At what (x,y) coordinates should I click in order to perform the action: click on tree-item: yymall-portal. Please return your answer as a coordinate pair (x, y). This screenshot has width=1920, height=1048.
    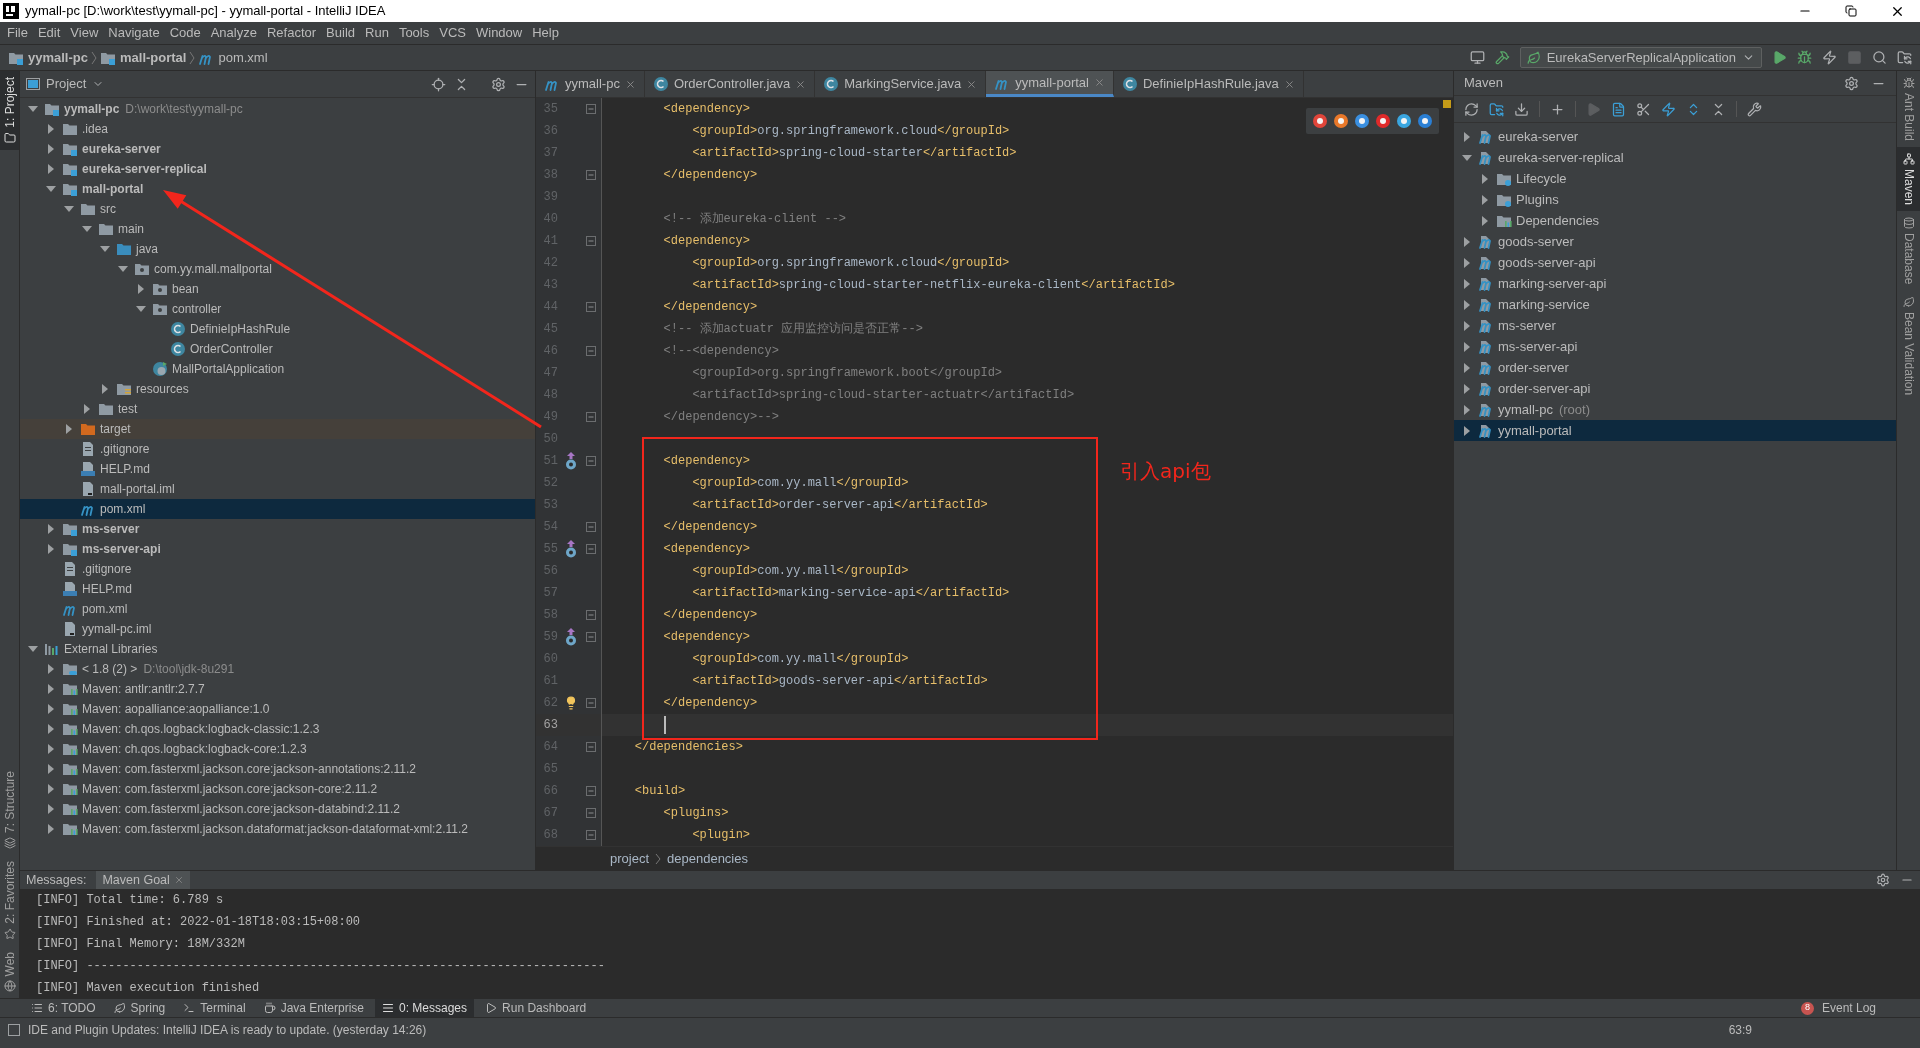
    Looking at the image, I should click on (1675, 430).